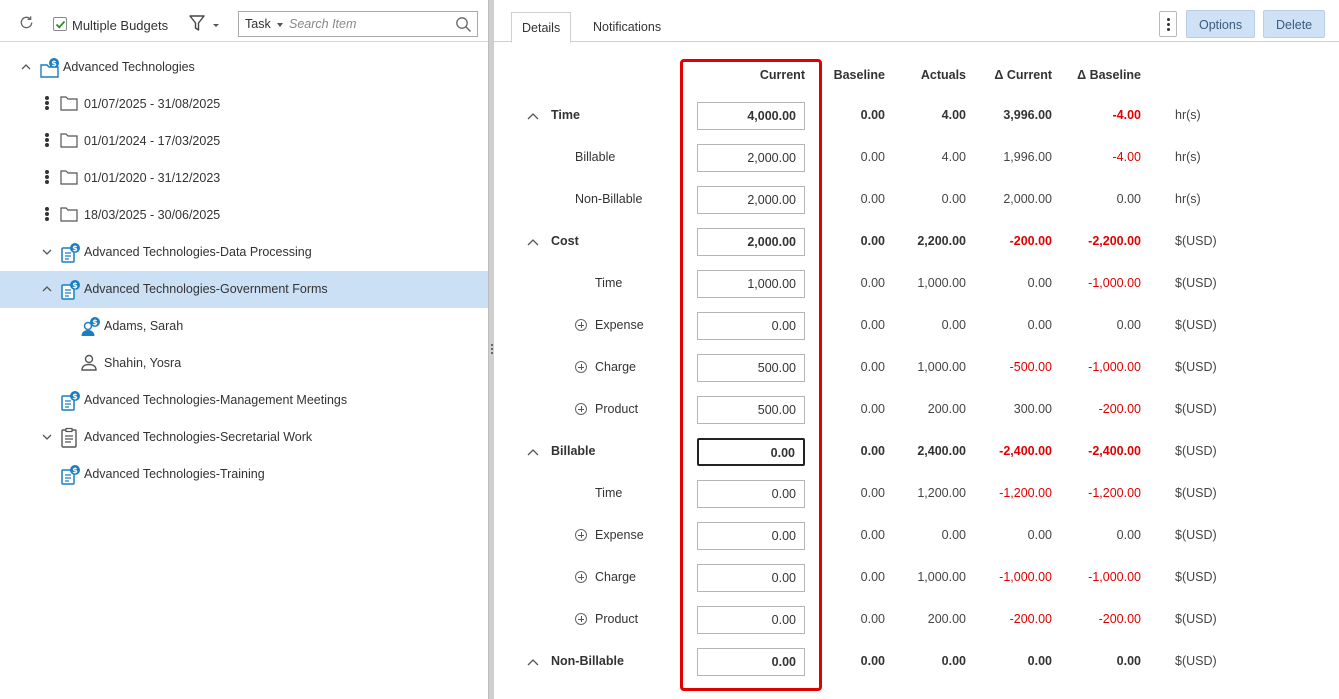 The width and height of the screenshot is (1339, 699). Describe the element at coordinates (129, 67) in the screenshot. I see `tree-item-label: Advanced Technologies` at that location.